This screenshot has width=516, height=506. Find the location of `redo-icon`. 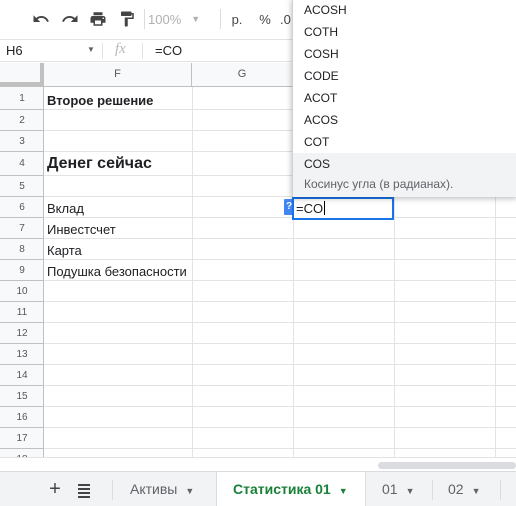

redo-icon is located at coordinates (70, 19).